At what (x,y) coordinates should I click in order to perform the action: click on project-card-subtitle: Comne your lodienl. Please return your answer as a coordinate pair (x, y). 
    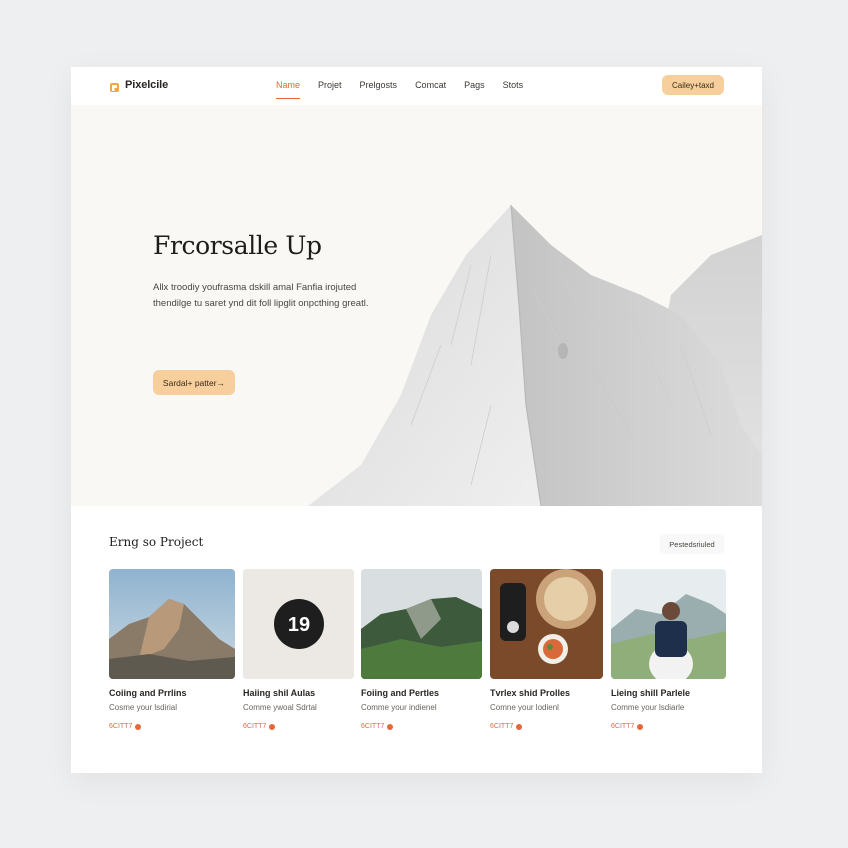
    Looking at the image, I should click on (524, 707).